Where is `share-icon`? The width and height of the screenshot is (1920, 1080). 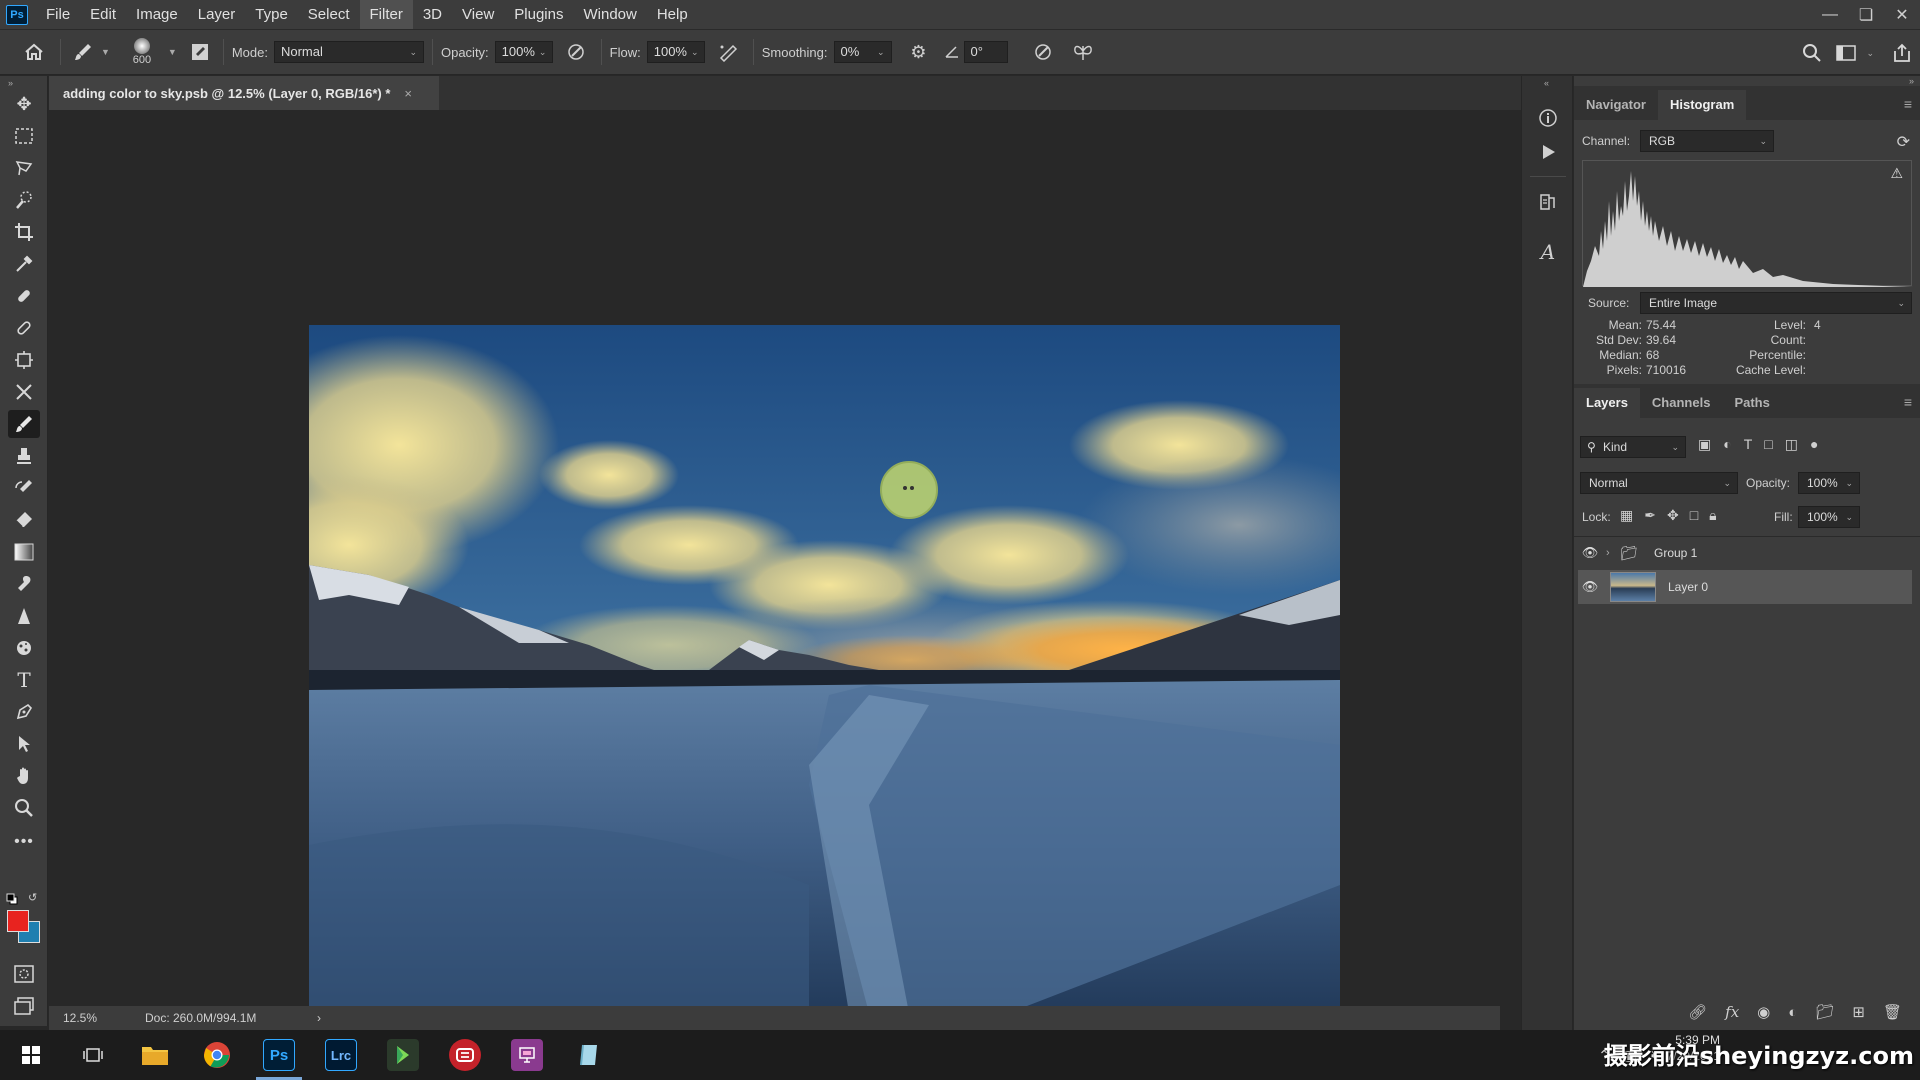 share-icon is located at coordinates (1902, 53).